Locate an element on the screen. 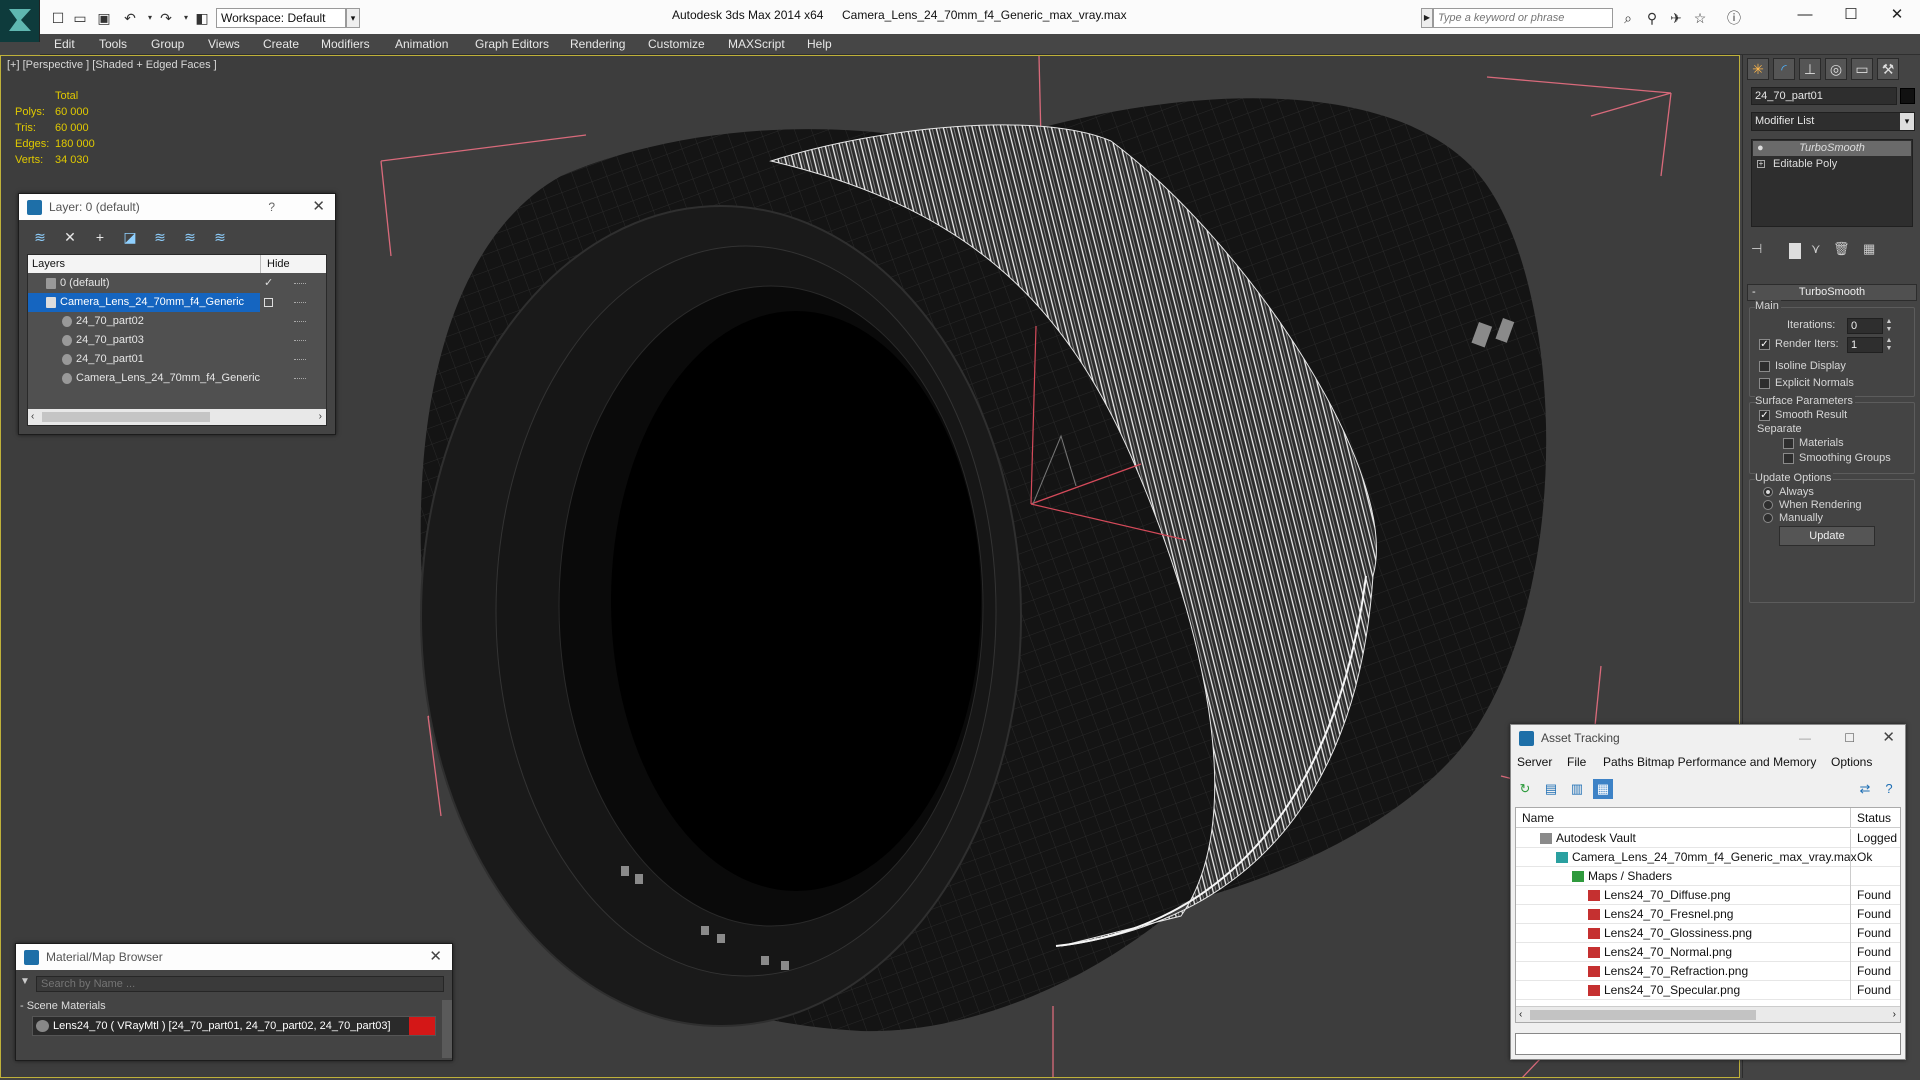  isoline-display-checkbox is located at coordinates (1764, 366).